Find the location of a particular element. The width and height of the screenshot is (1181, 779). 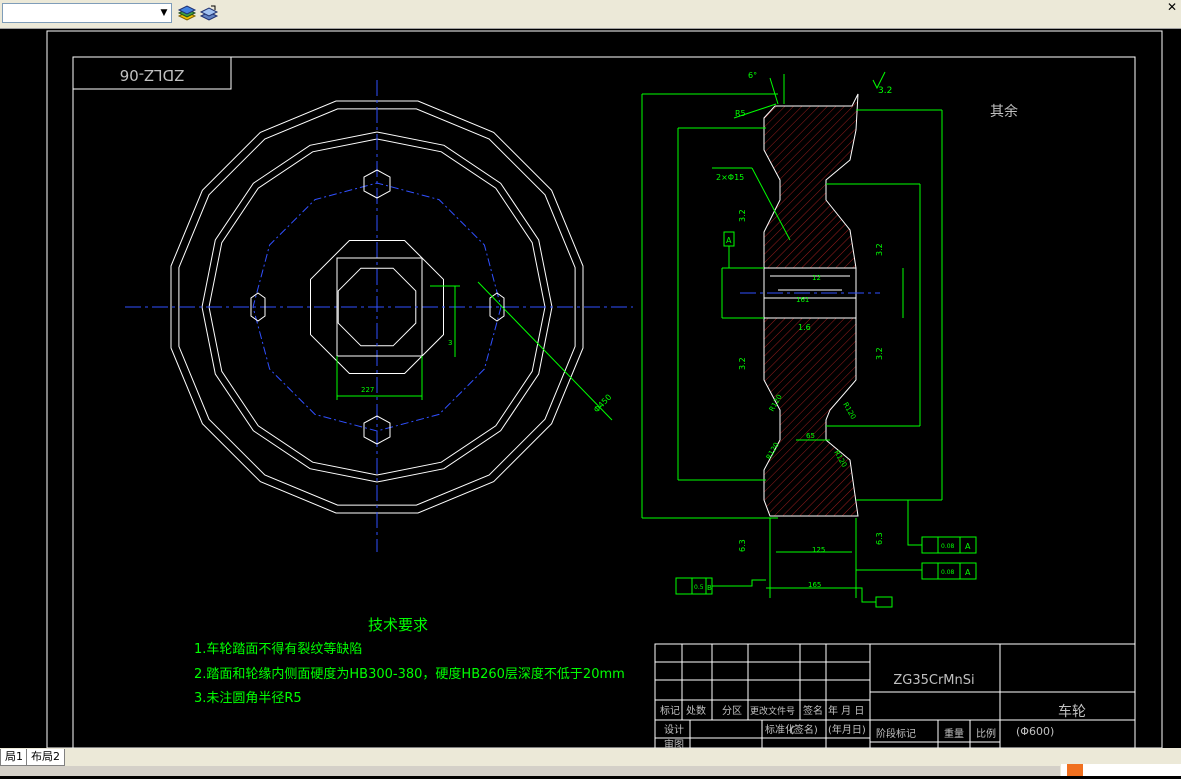

tb-count: 处数 is located at coordinates (696, 710).